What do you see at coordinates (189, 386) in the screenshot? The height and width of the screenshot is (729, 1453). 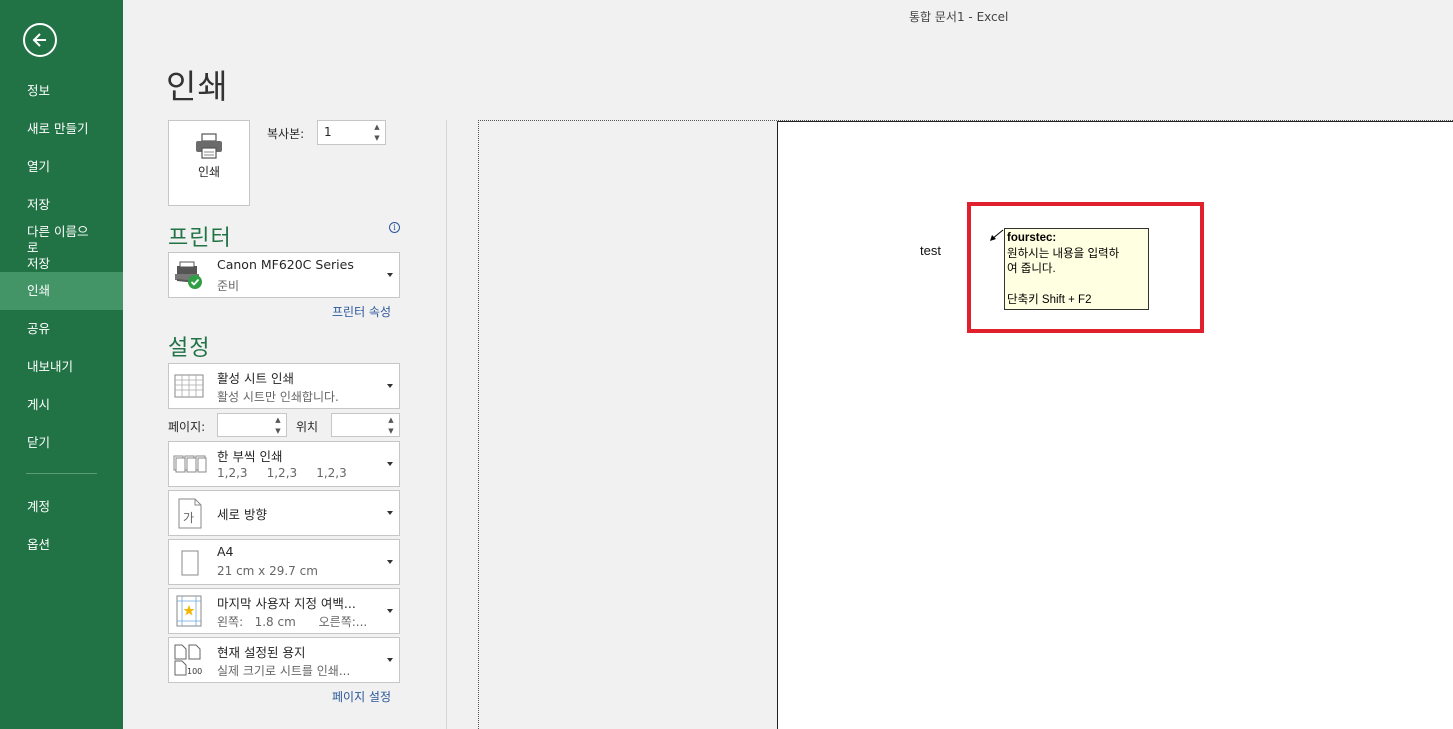 I see `sheet-grid-icon` at bounding box center [189, 386].